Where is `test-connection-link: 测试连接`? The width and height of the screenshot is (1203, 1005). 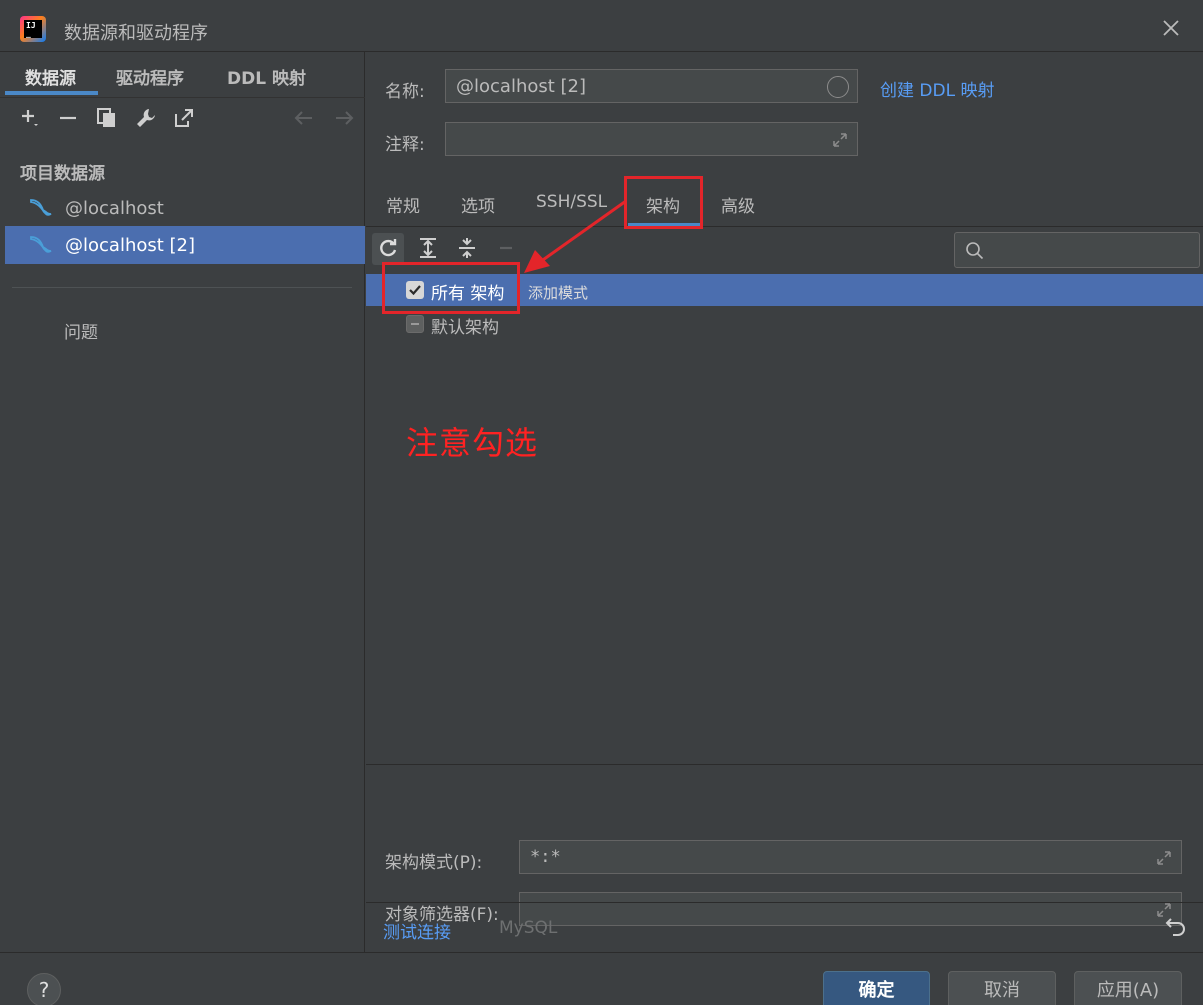
test-connection-link: 测试连接 is located at coordinates (417, 930).